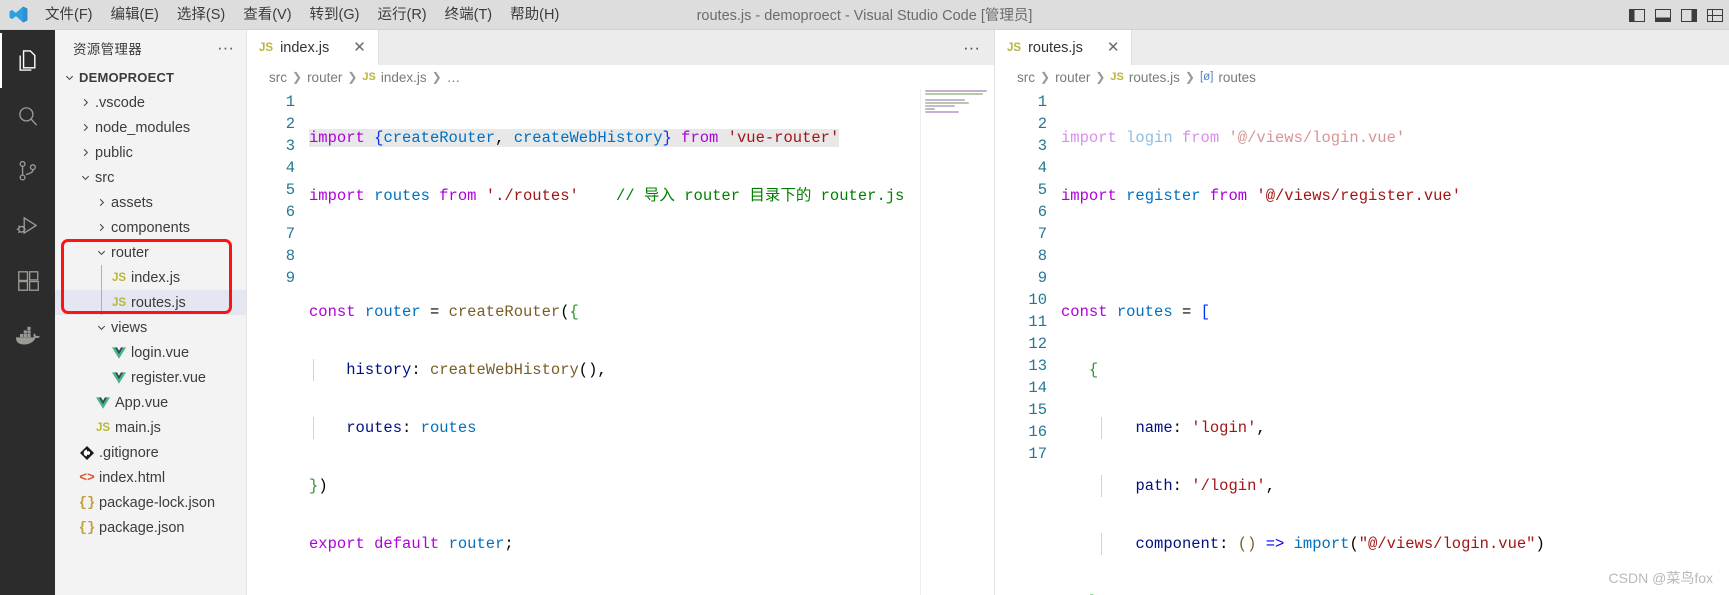 Image resolution: width=1729 pixels, height=595 pixels. I want to click on menu-terminal: 终端(T), so click(469, 15).